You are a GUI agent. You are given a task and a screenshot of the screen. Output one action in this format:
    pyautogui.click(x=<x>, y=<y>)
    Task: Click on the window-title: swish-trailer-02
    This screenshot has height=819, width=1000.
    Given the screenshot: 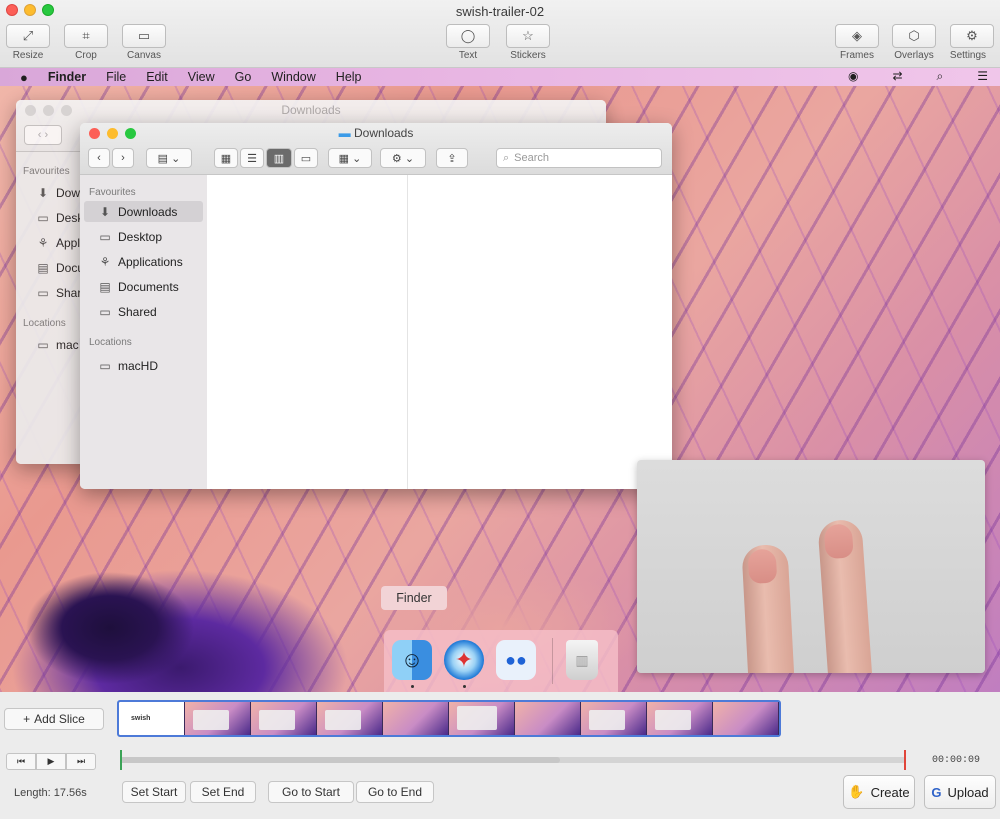 What is the action you would take?
    pyautogui.click(x=500, y=11)
    